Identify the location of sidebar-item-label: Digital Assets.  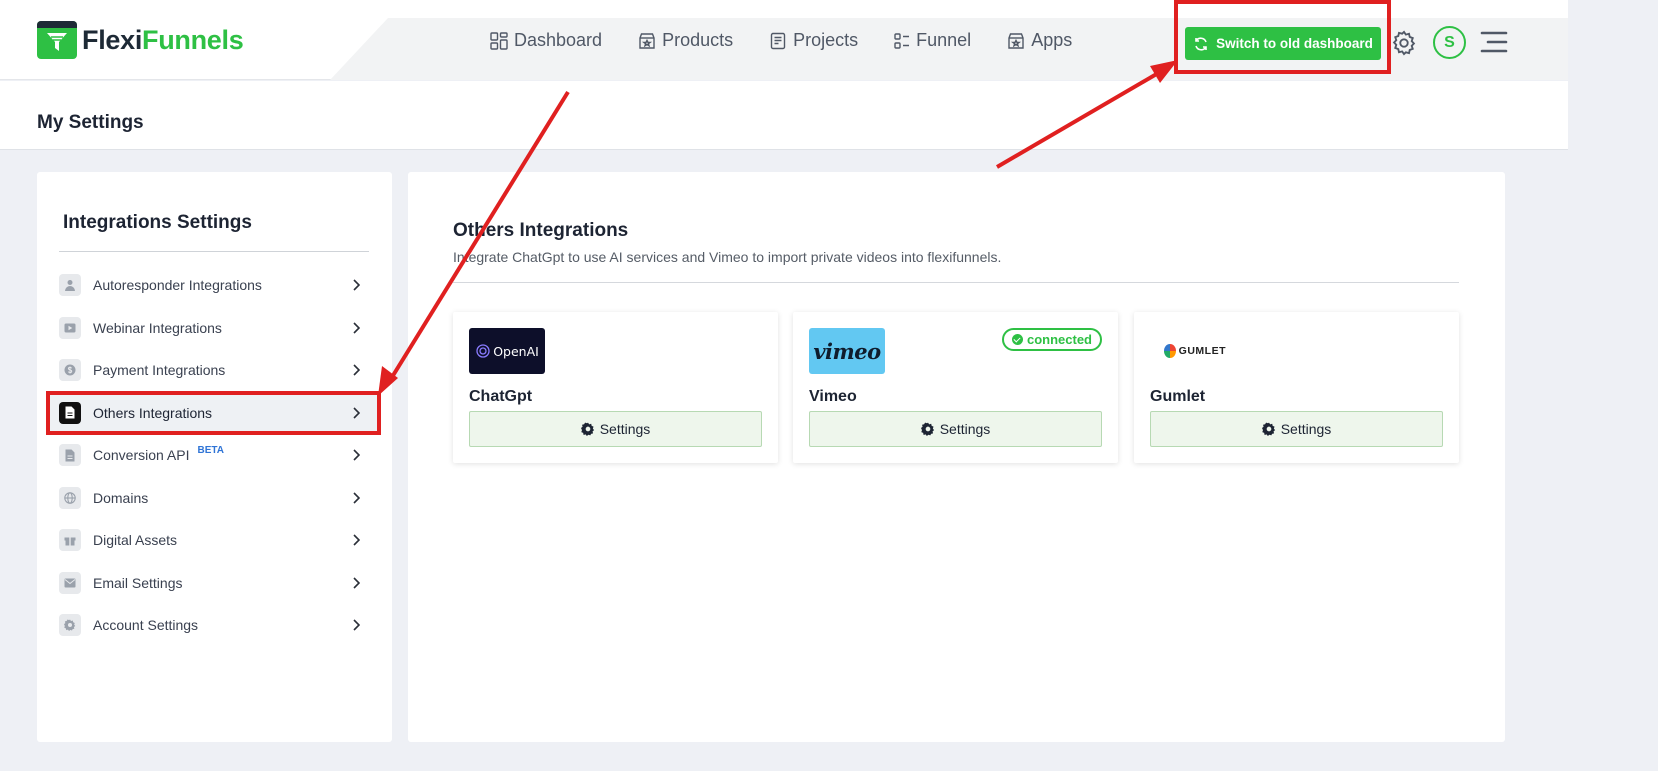
(135, 540).